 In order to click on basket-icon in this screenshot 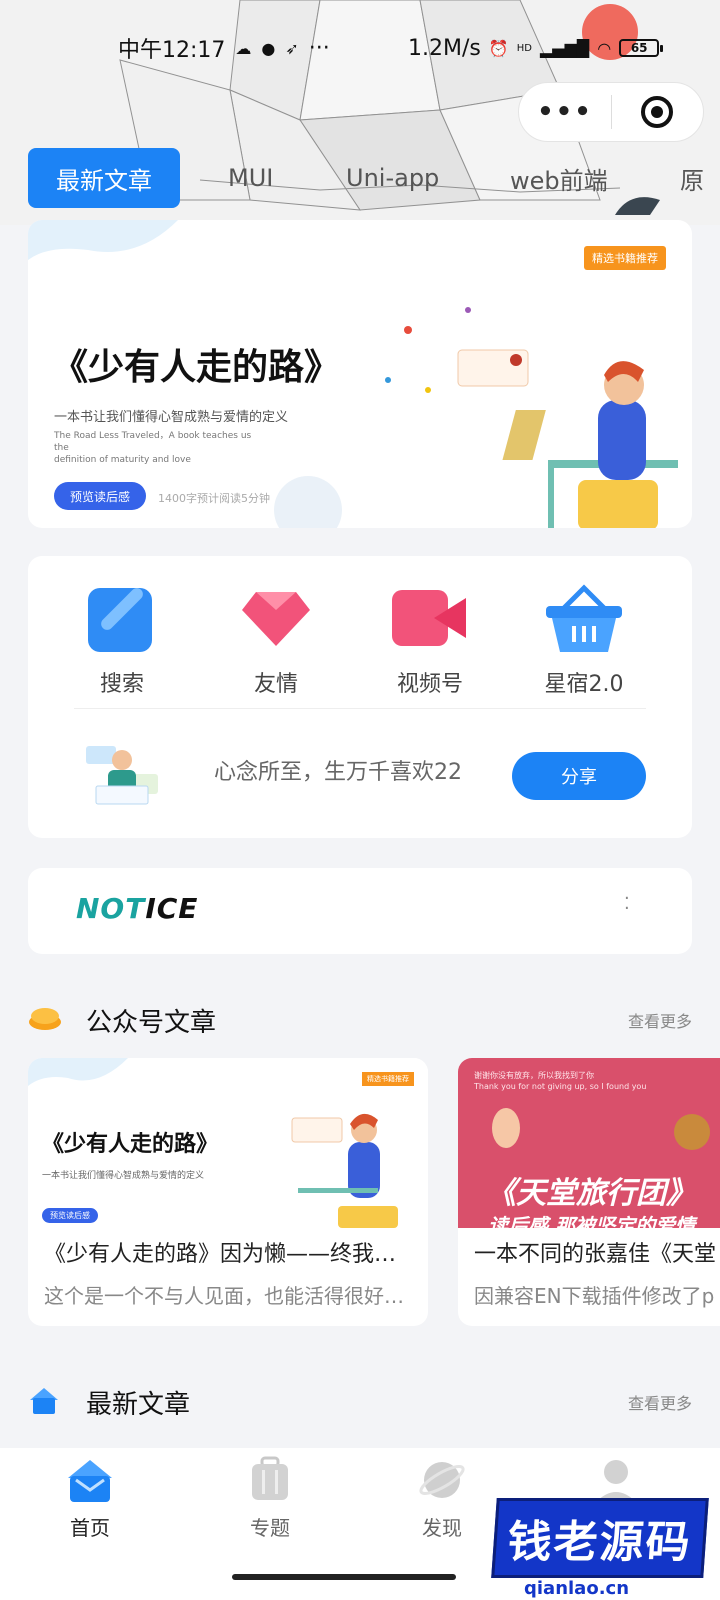, I will do `click(584, 618)`.